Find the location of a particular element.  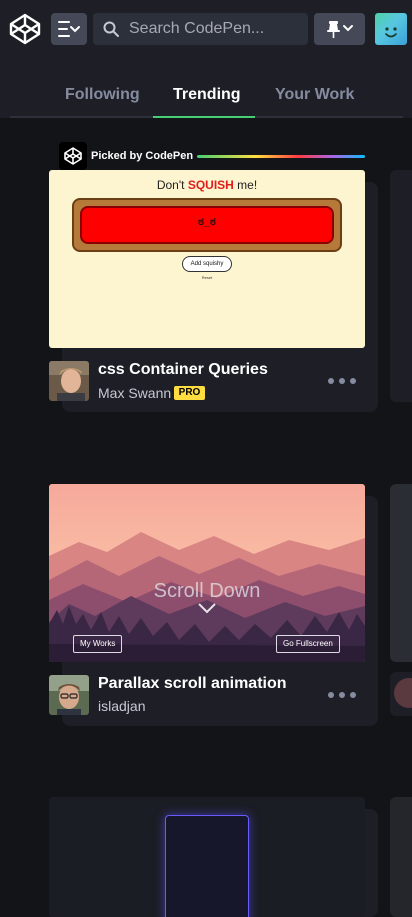

author-avatar-max-swann is located at coordinates (69, 381).